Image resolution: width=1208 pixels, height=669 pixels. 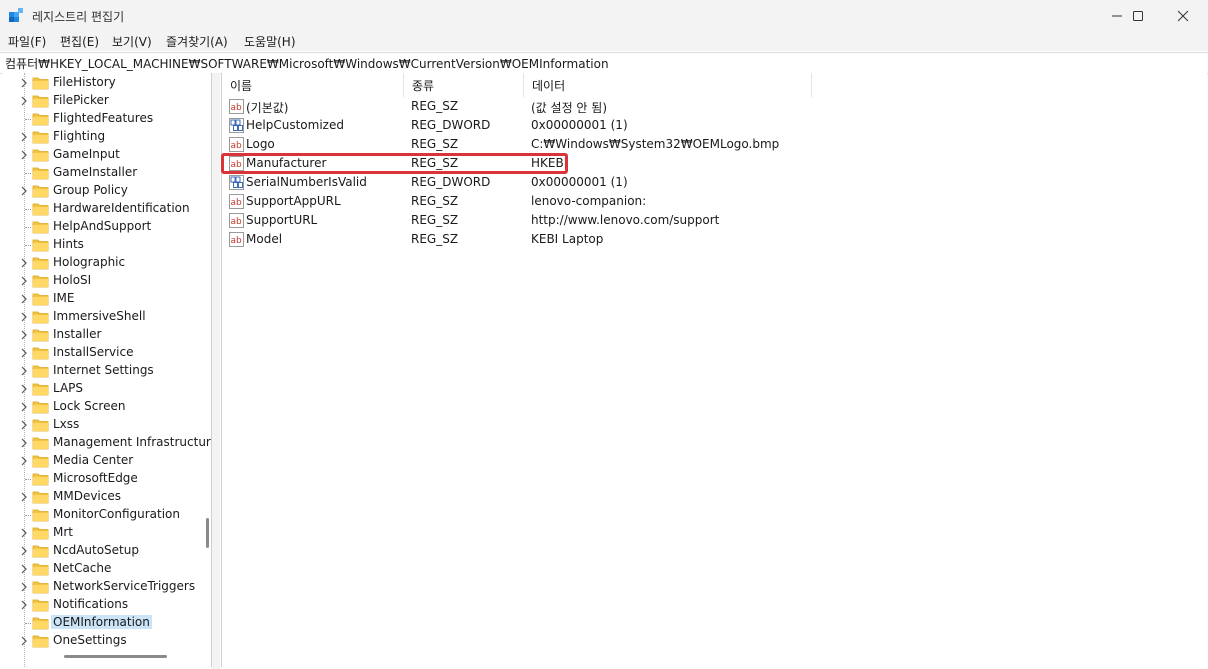 What do you see at coordinates (207, 533) in the screenshot?
I see `tree-vertical-scrollbar` at bounding box center [207, 533].